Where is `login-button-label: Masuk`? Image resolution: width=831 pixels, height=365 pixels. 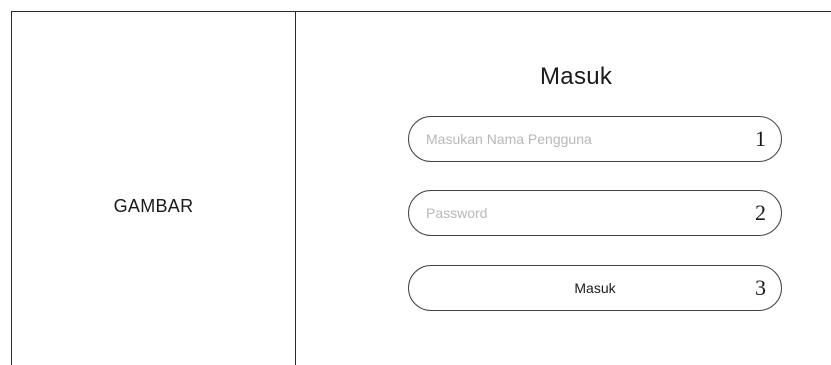 login-button-label: Masuk is located at coordinates (595, 288).